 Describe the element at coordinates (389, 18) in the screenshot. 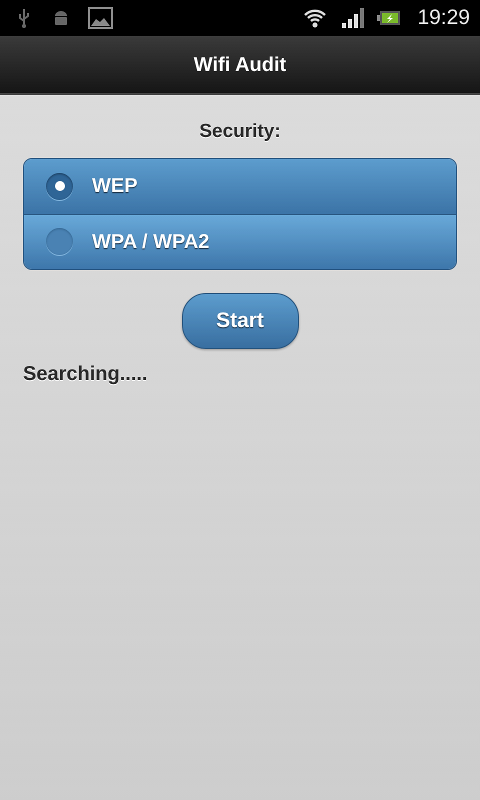

I see `battery-icon` at that location.